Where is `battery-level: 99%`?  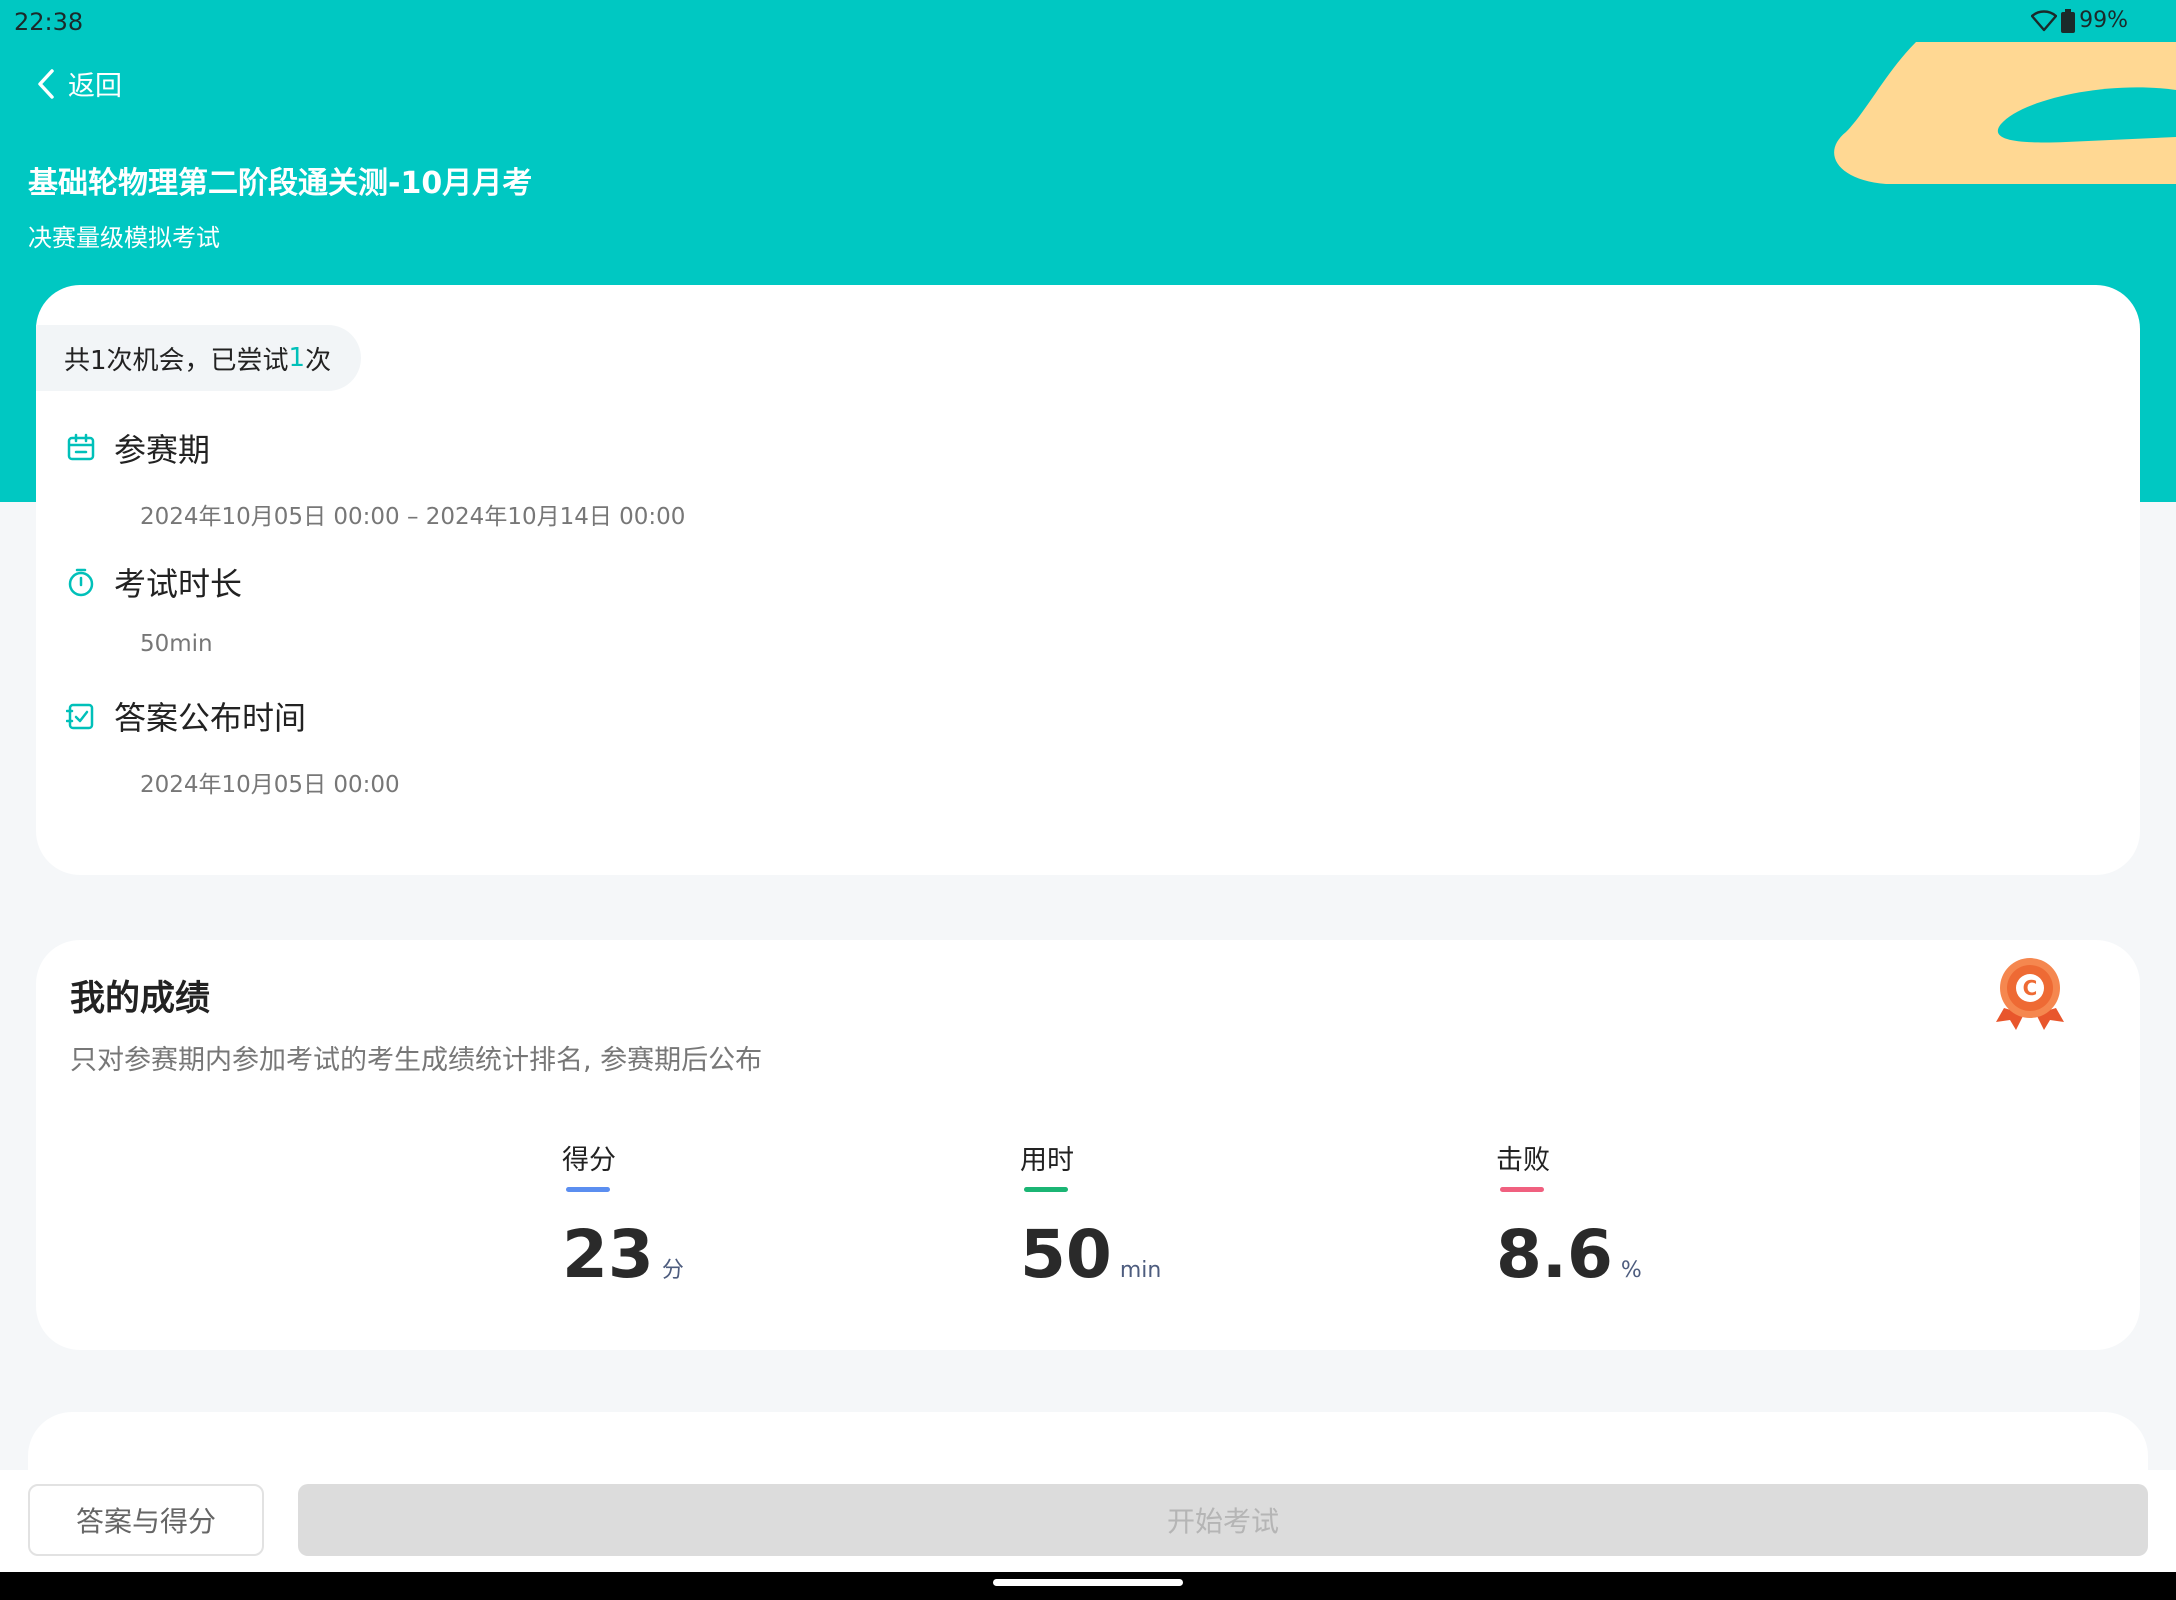 battery-level: 99% is located at coordinates (2103, 20).